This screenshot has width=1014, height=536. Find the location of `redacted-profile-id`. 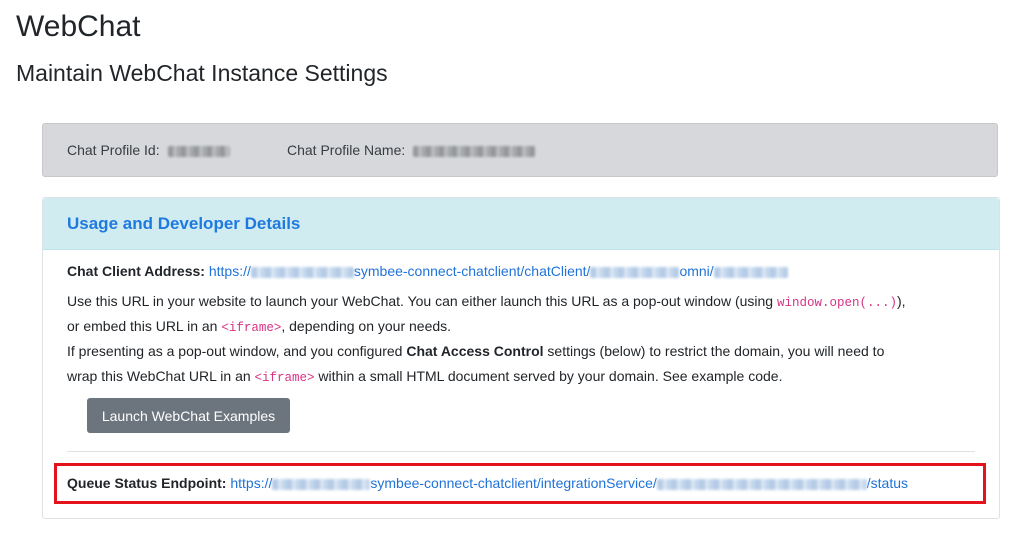

redacted-profile-id is located at coordinates (198, 151).